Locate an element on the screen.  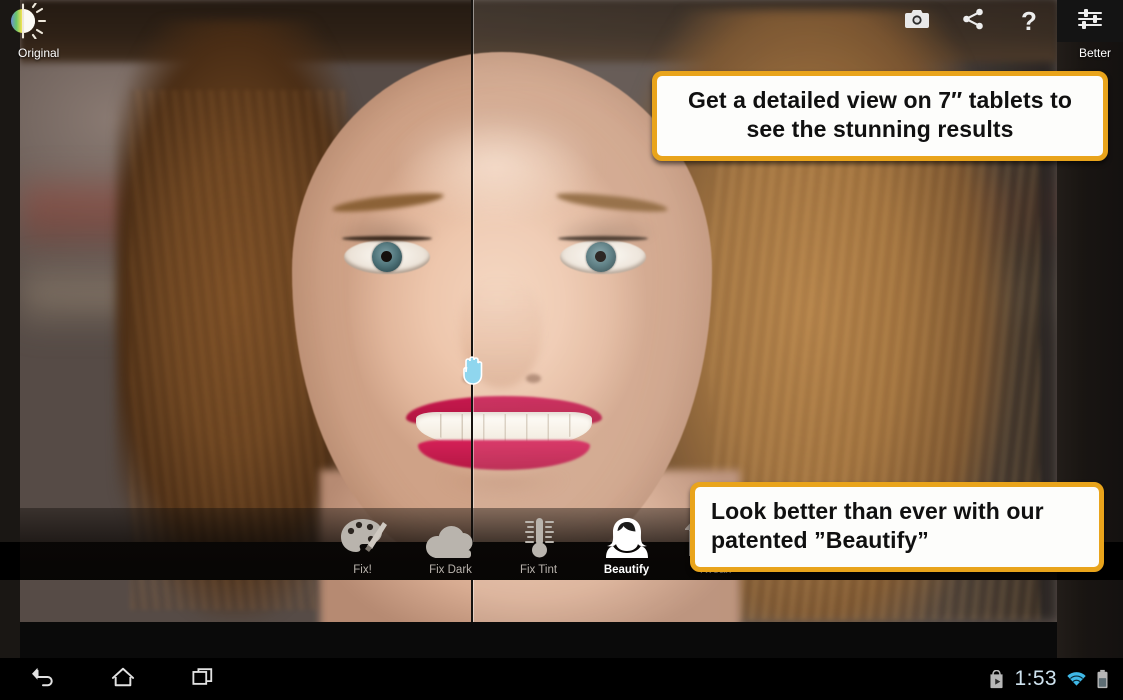
play-store-icon is located at coordinates (996, 679).